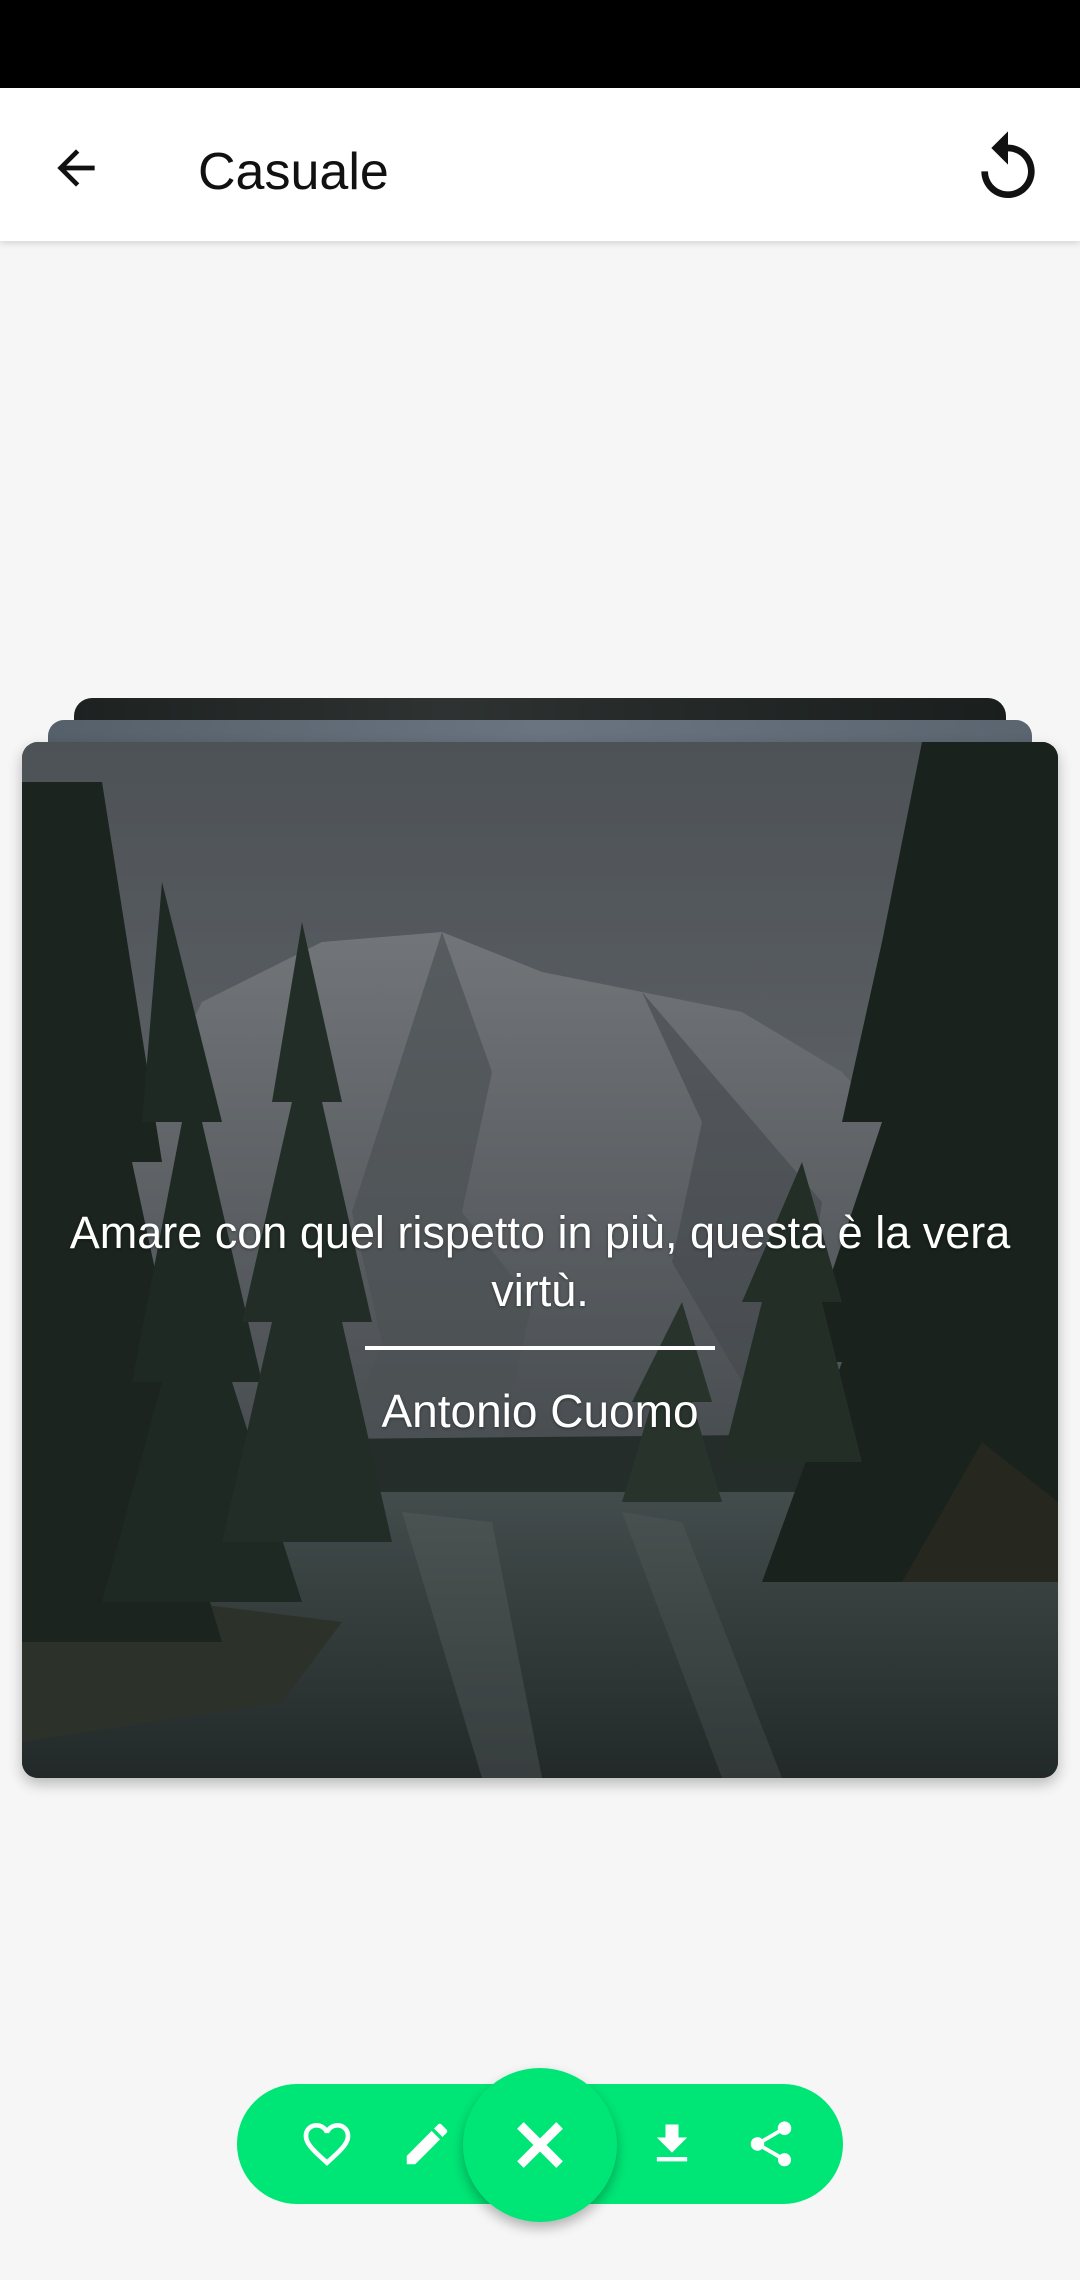 This screenshot has height=2280, width=1080. I want to click on share-icon, so click(771, 2144).